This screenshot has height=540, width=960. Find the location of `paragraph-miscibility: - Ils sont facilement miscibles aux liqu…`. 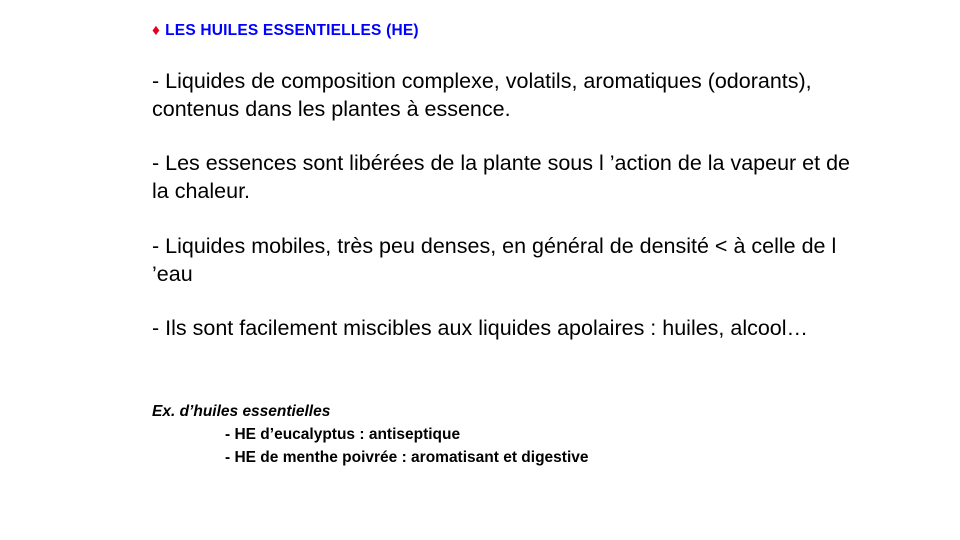

paragraph-miscibility: - Ils sont facilement miscibles aux liqu… is located at coordinates (480, 328).